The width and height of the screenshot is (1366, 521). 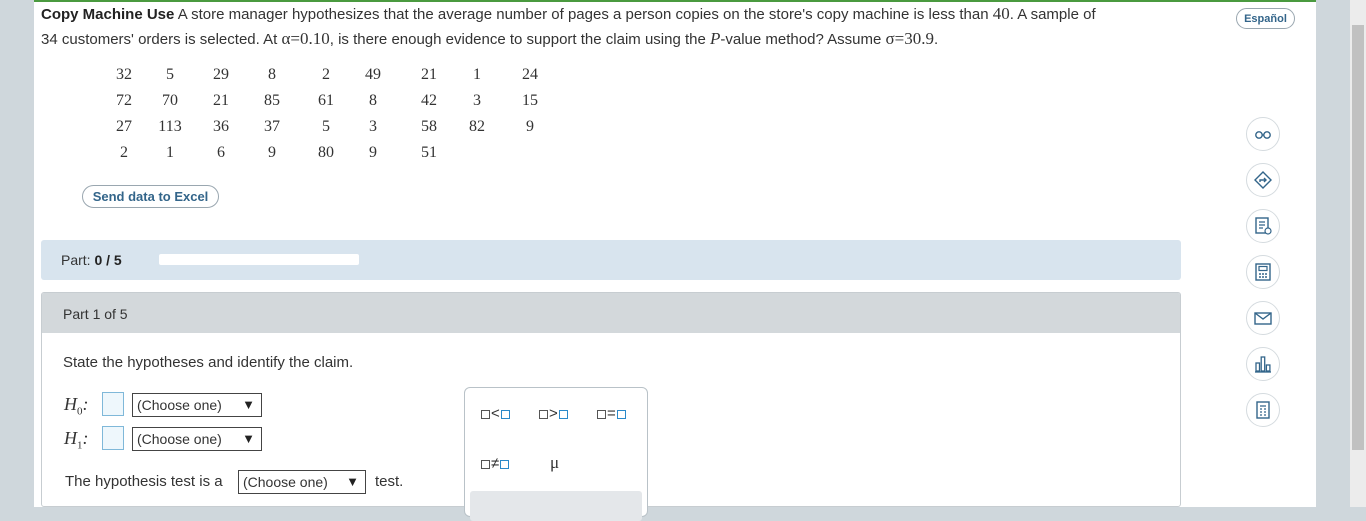 What do you see at coordinates (338, 101) in the screenshot?
I see `table-row: 72 70 21 85 61 8 42 3 15` at bounding box center [338, 101].